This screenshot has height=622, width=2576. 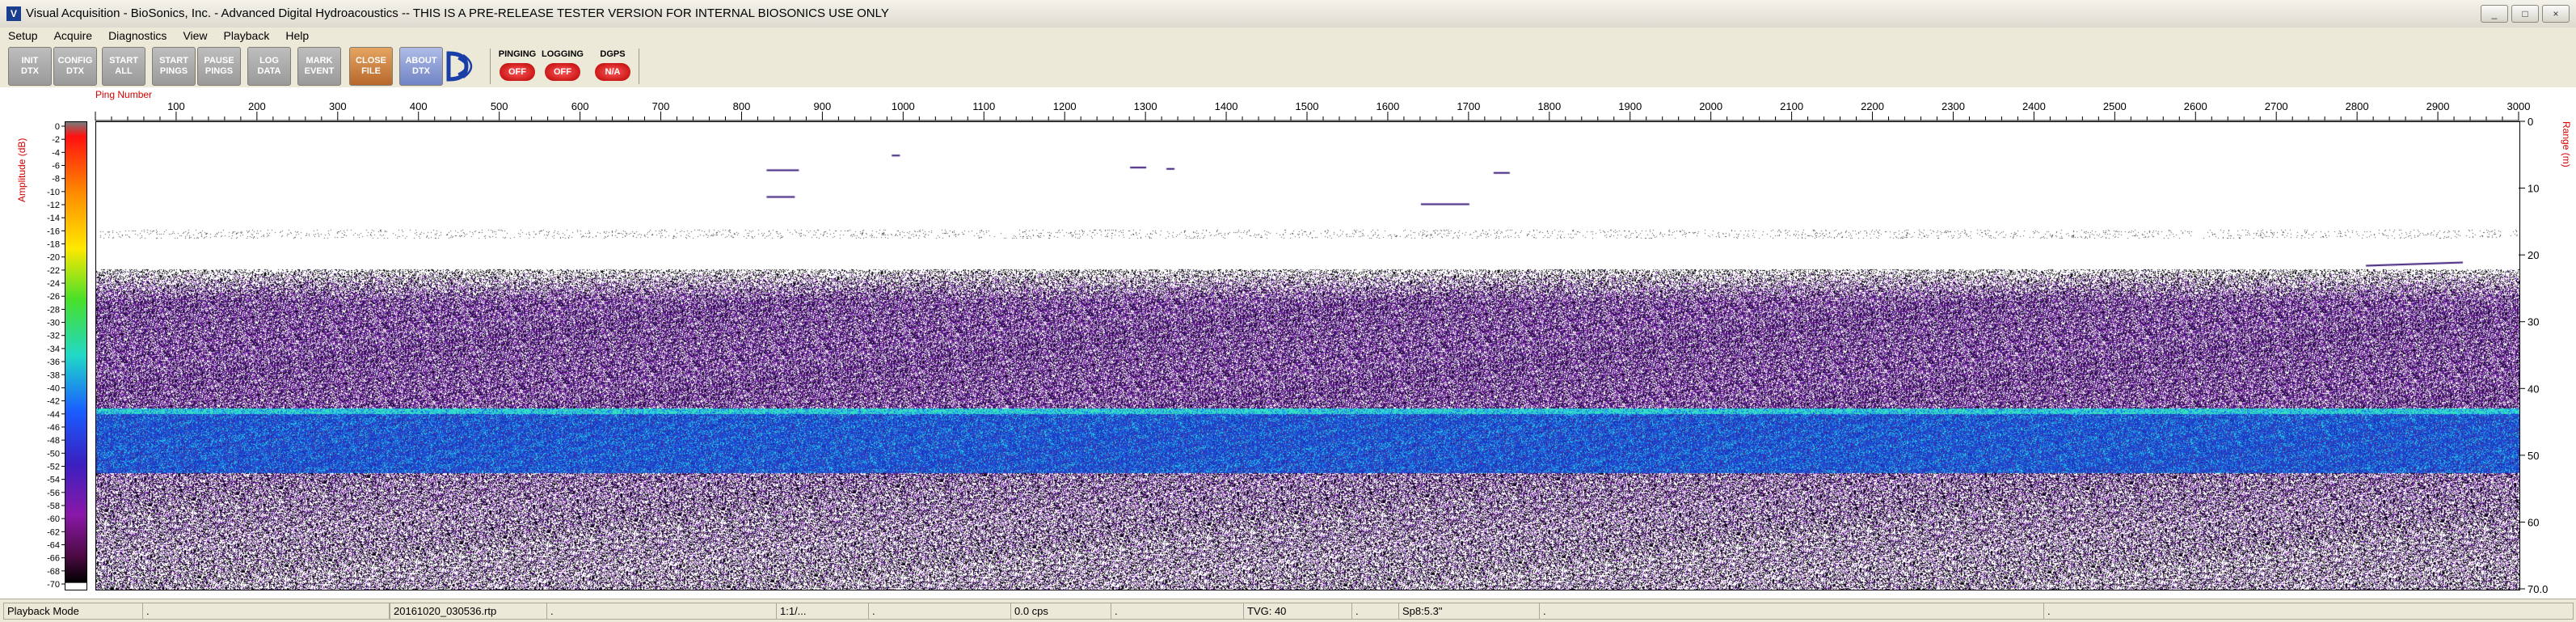 I want to click on colorbar-tick-label: -56, so click(x=54, y=493).